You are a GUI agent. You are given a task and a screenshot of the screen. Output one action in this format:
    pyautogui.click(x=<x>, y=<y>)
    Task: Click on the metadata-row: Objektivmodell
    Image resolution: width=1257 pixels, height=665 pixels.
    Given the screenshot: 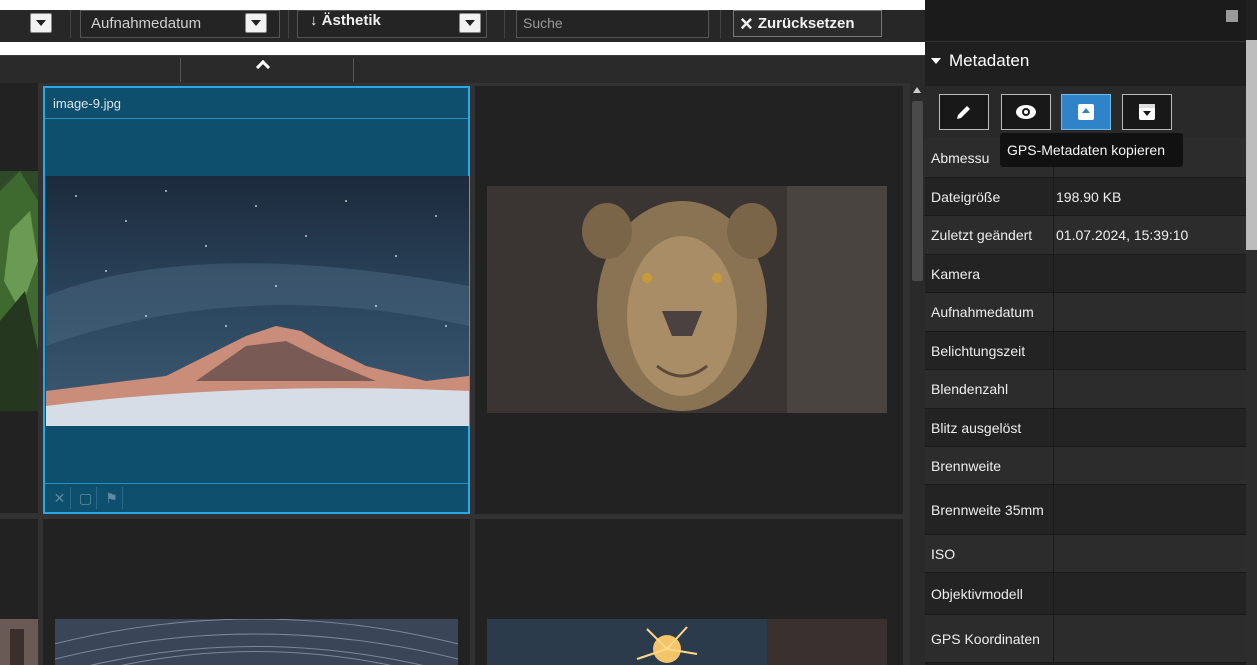 What is the action you would take?
    pyautogui.click(x=1085, y=594)
    